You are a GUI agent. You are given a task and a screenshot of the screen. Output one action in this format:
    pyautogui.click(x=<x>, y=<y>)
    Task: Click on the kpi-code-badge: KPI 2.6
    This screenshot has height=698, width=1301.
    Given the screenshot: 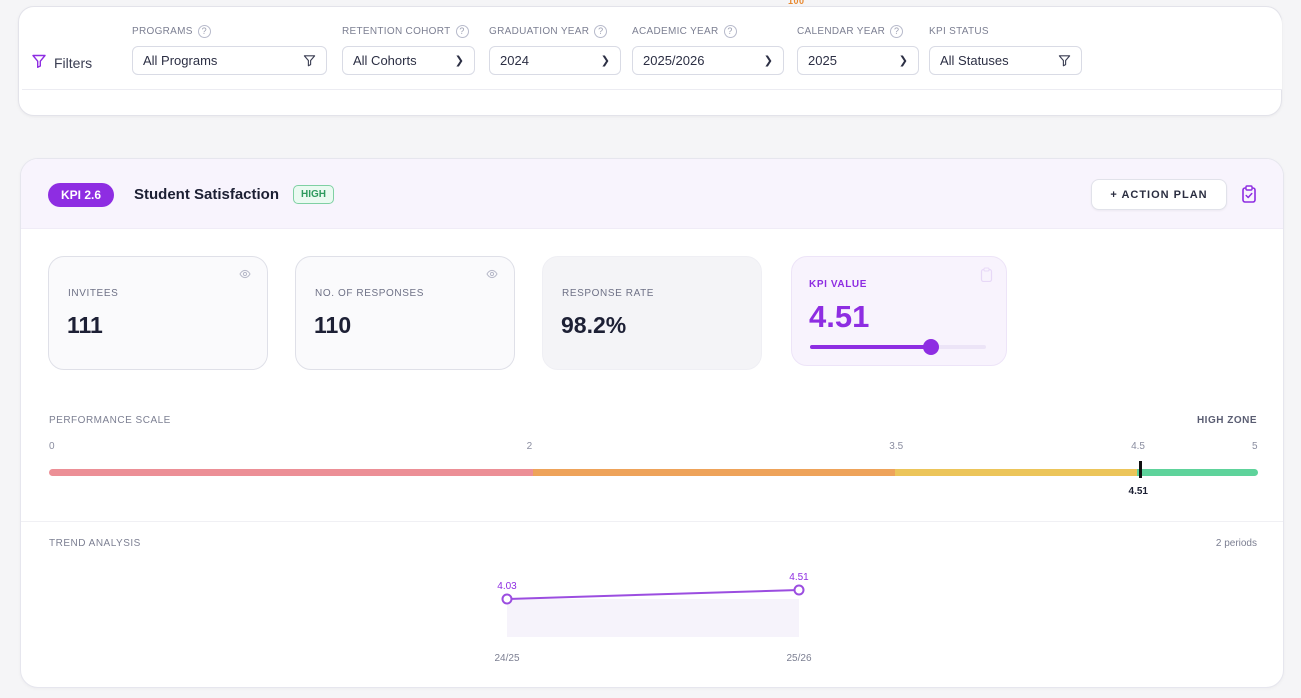 What is the action you would take?
    pyautogui.click(x=81, y=195)
    